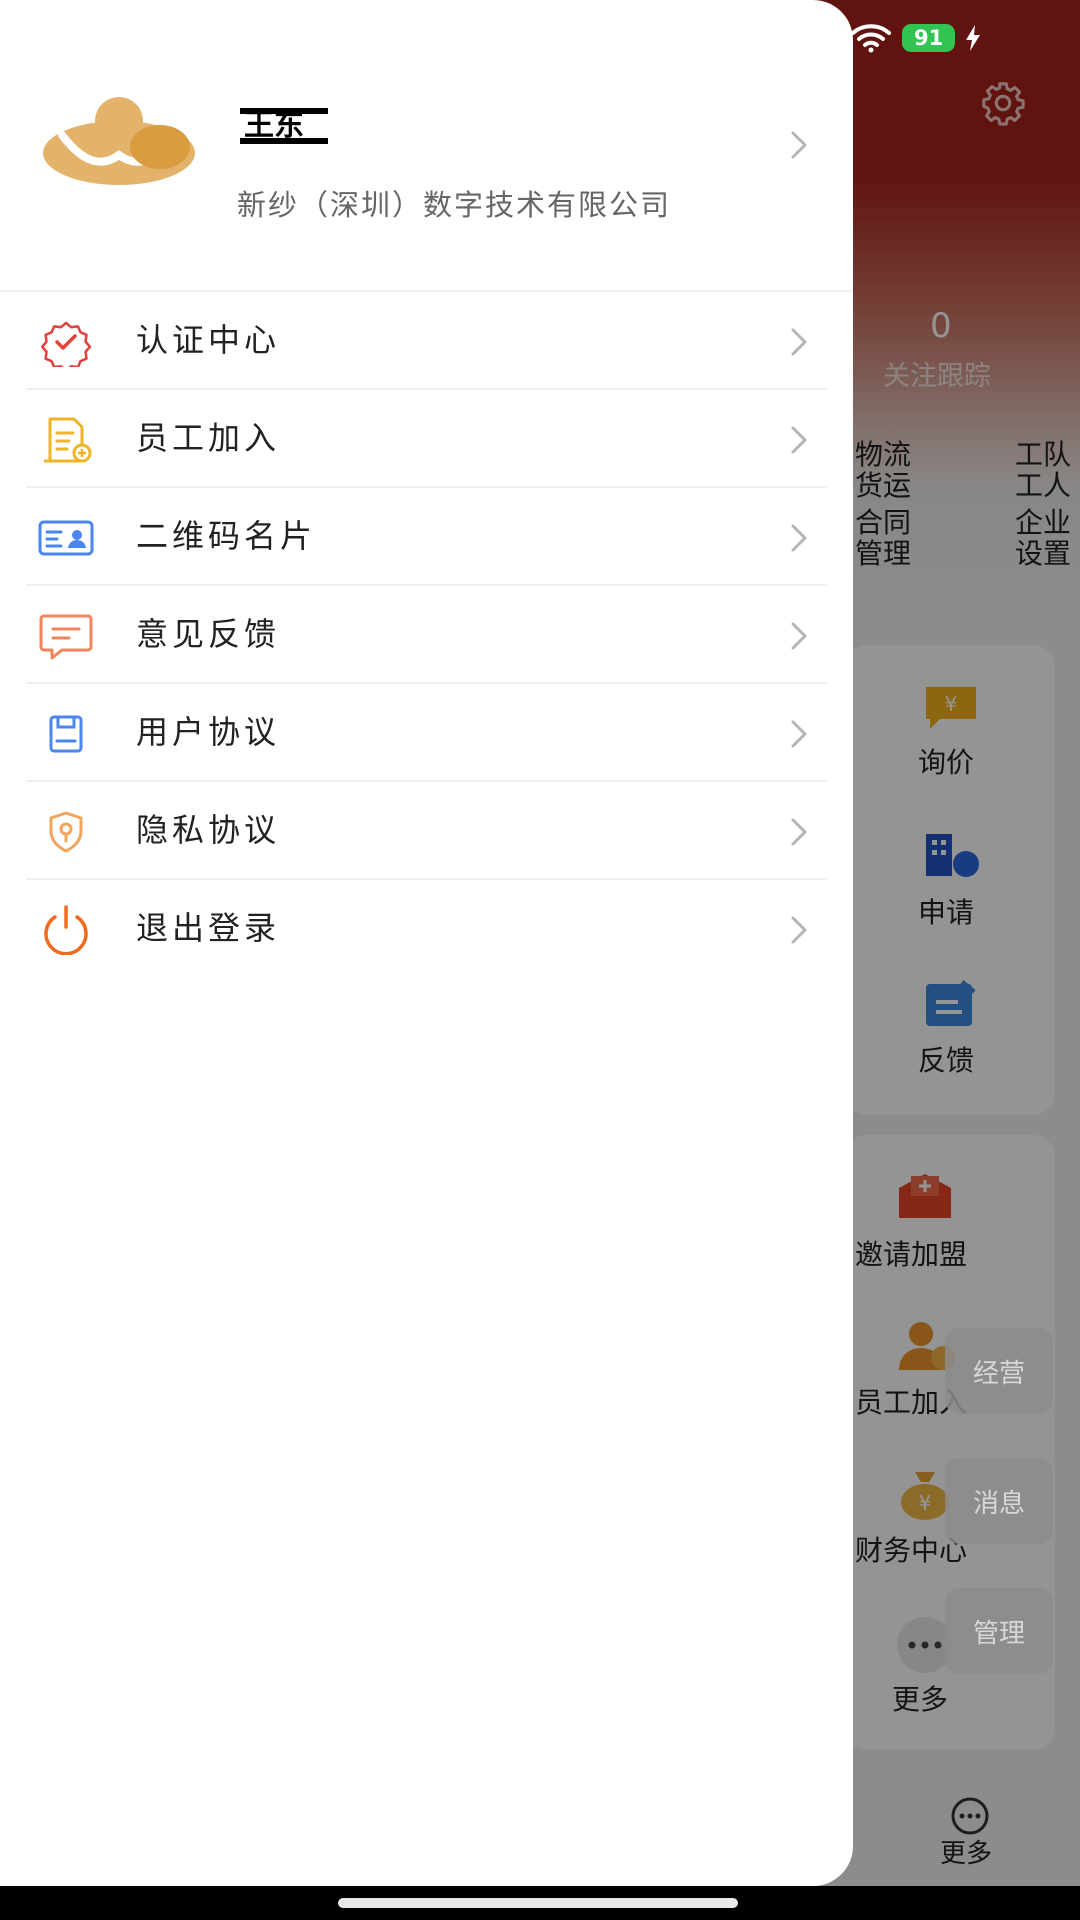  Describe the element at coordinates (973, 38) in the screenshot. I see `charging-bolt-icon` at that location.